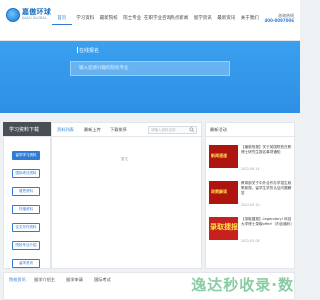 The width and height of the screenshot is (320, 300). I want to click on news-thumbnail-text: 新闻速递, so click(219, 155).